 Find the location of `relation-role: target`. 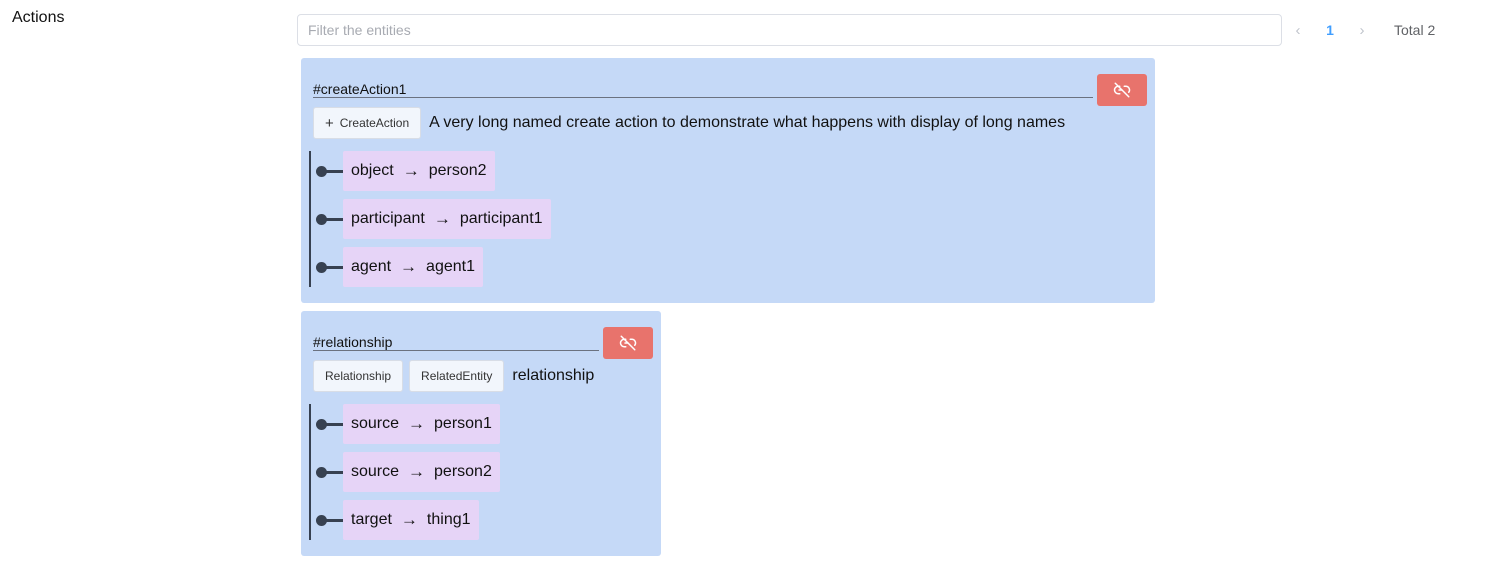

relation-role: target is located at coordinates (371, 519).